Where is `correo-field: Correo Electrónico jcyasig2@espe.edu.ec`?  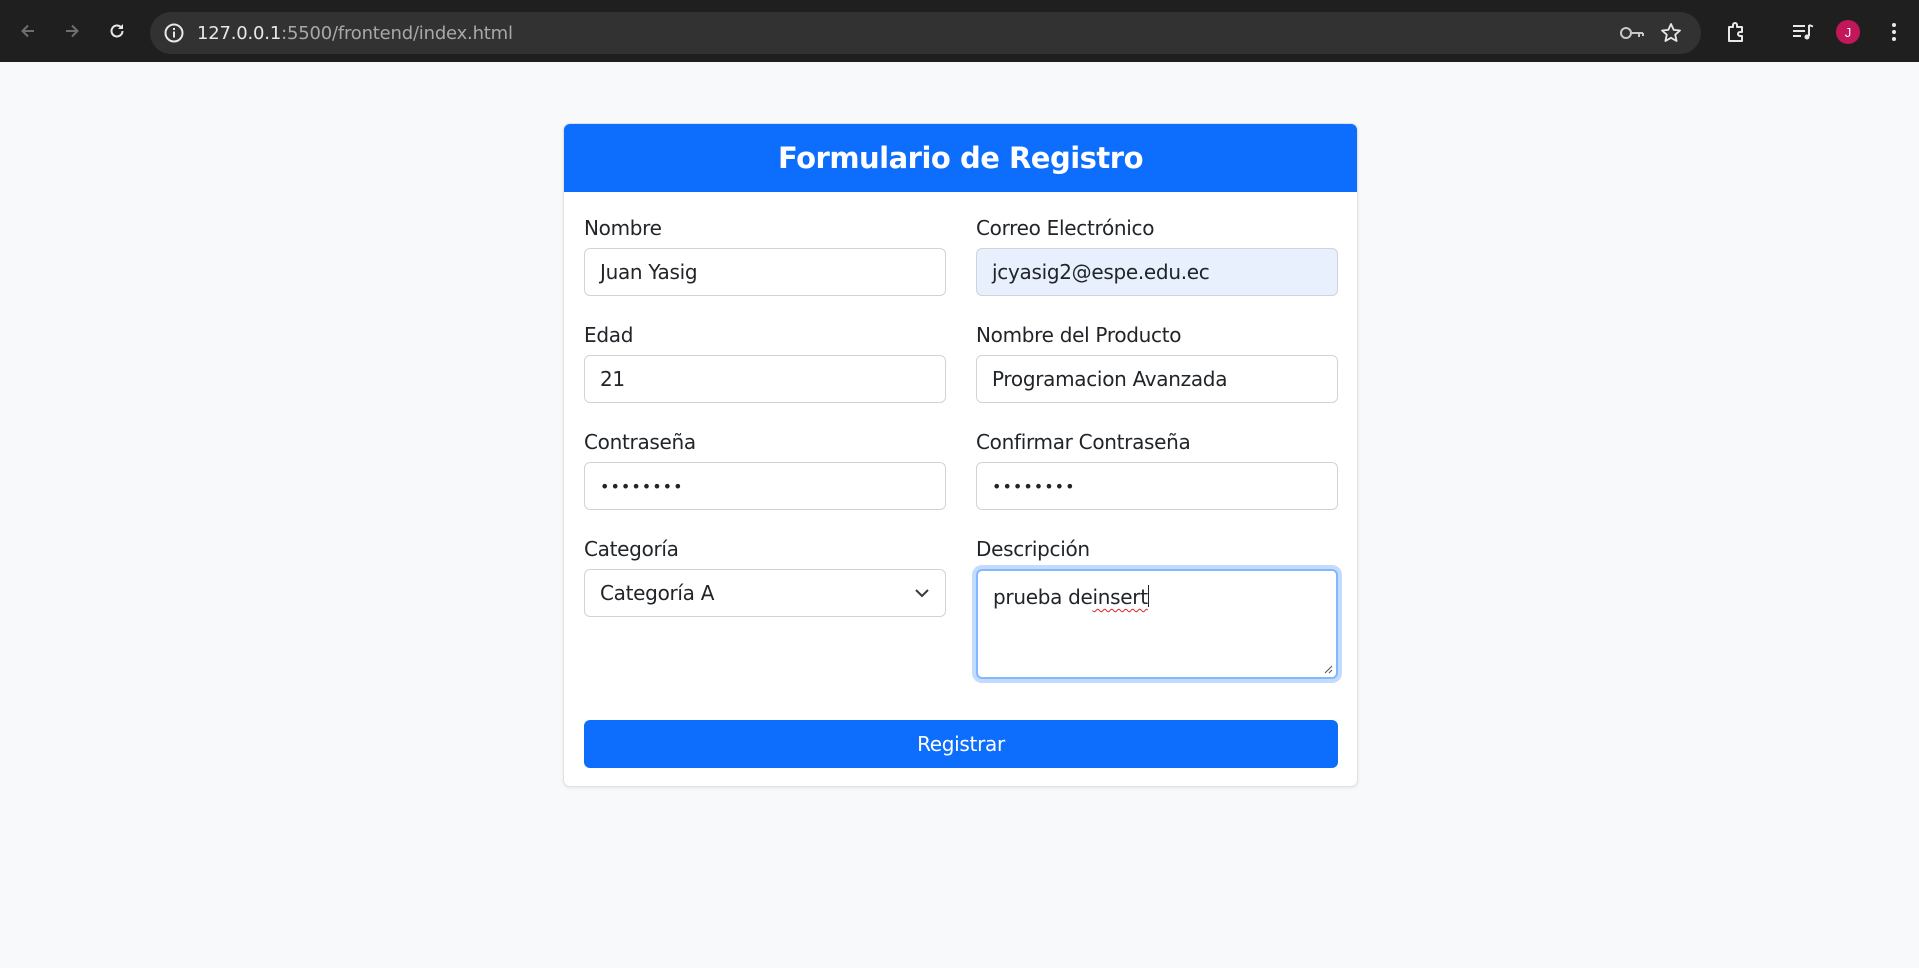
correo-field: Correo Electrónico jcyasig2@espe.edu.ec is located at coordinates (1157, 256).